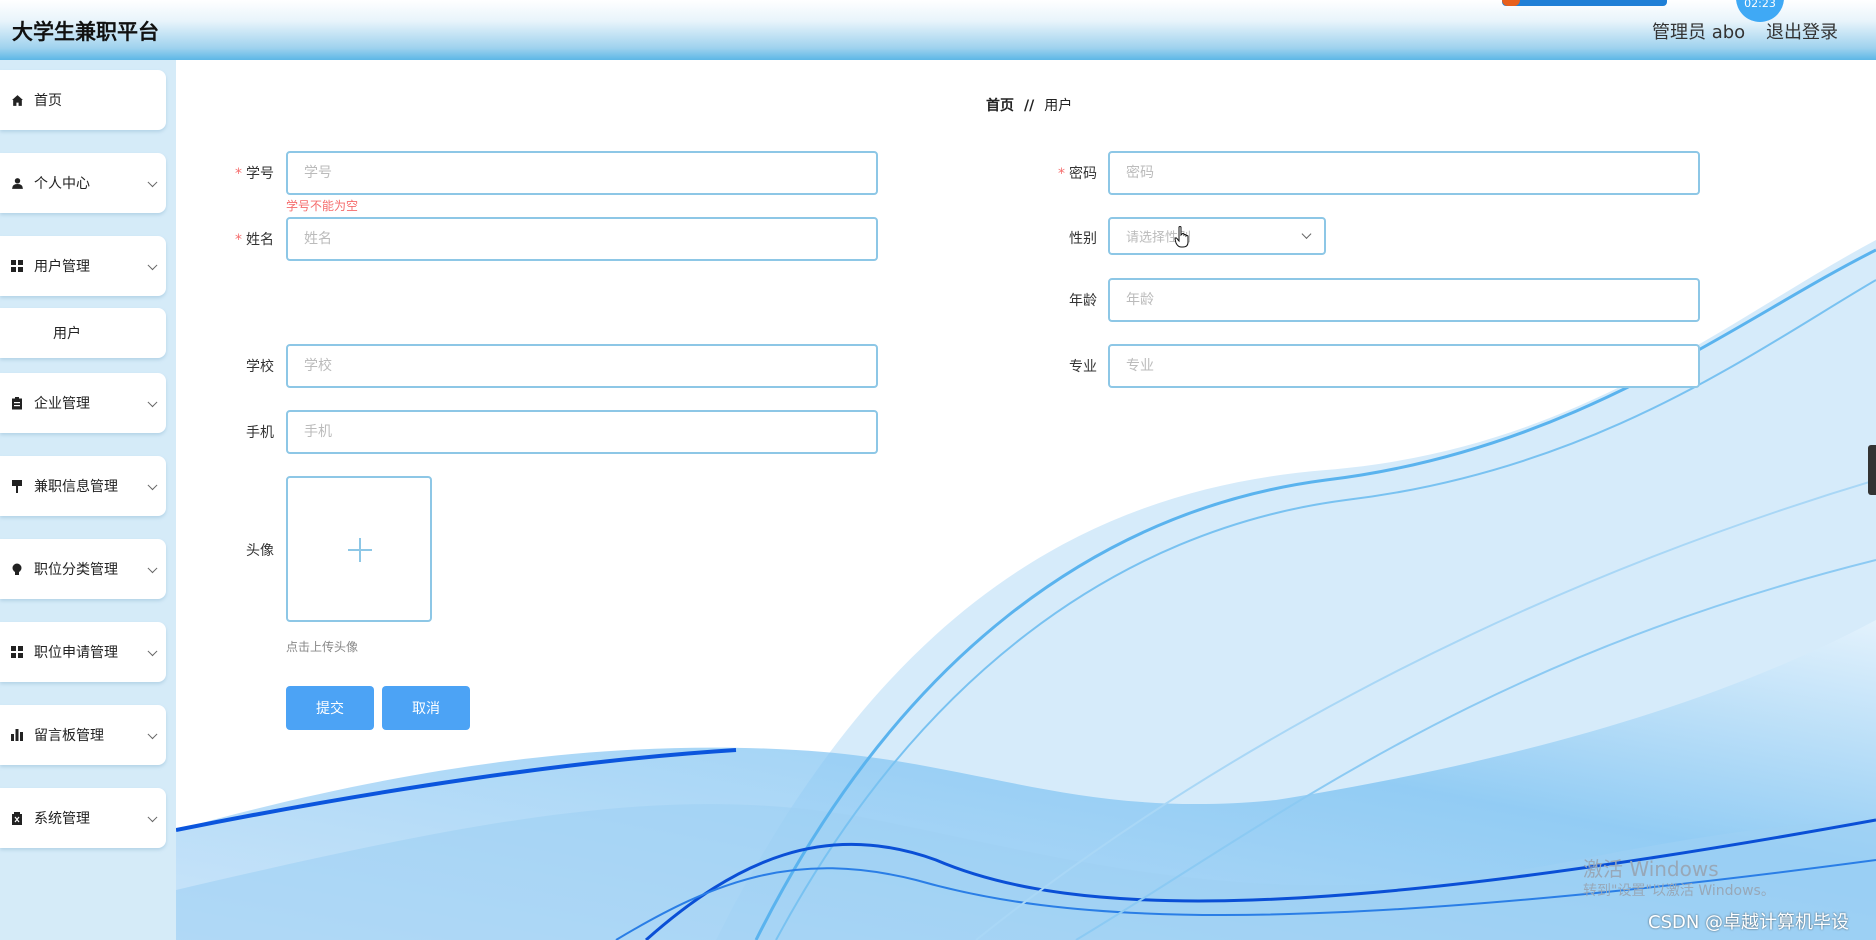  I want to click on sidebar-item-company-management: 企业管理, so click(83, 403).